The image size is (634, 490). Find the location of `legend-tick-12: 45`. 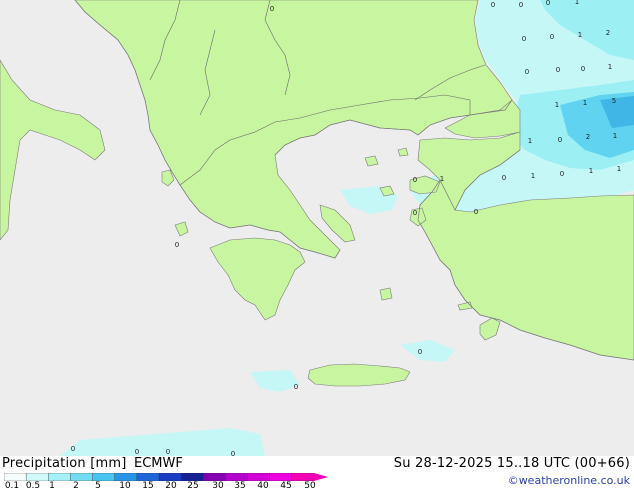

legend-tick-12: 45 is located at coordinates (286, 485).